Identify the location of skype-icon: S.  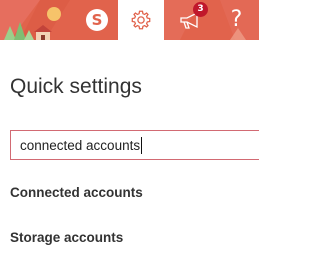
(97, 20).